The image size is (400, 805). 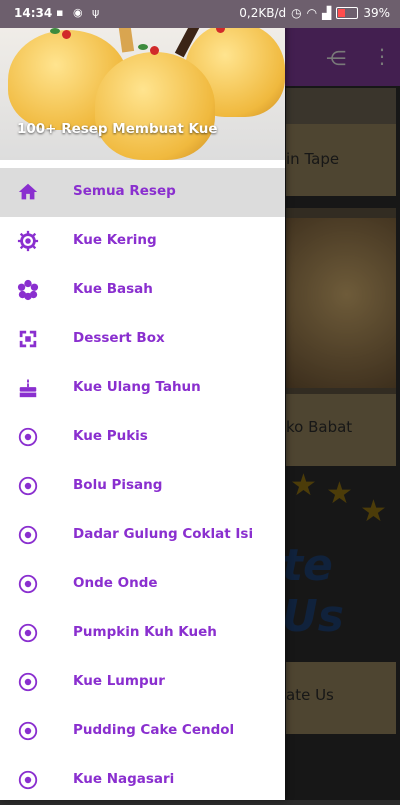 What do you see at coordinates (296, 13) in the screenshot?
I see `alarm-icon: ◷` at bounding box center [296, 13].